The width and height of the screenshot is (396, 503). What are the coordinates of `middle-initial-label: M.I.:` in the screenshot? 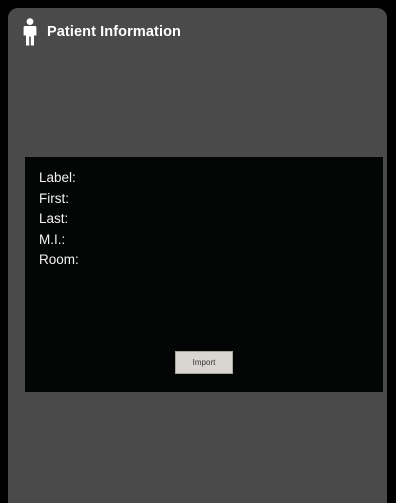 It's located at (52, 239).